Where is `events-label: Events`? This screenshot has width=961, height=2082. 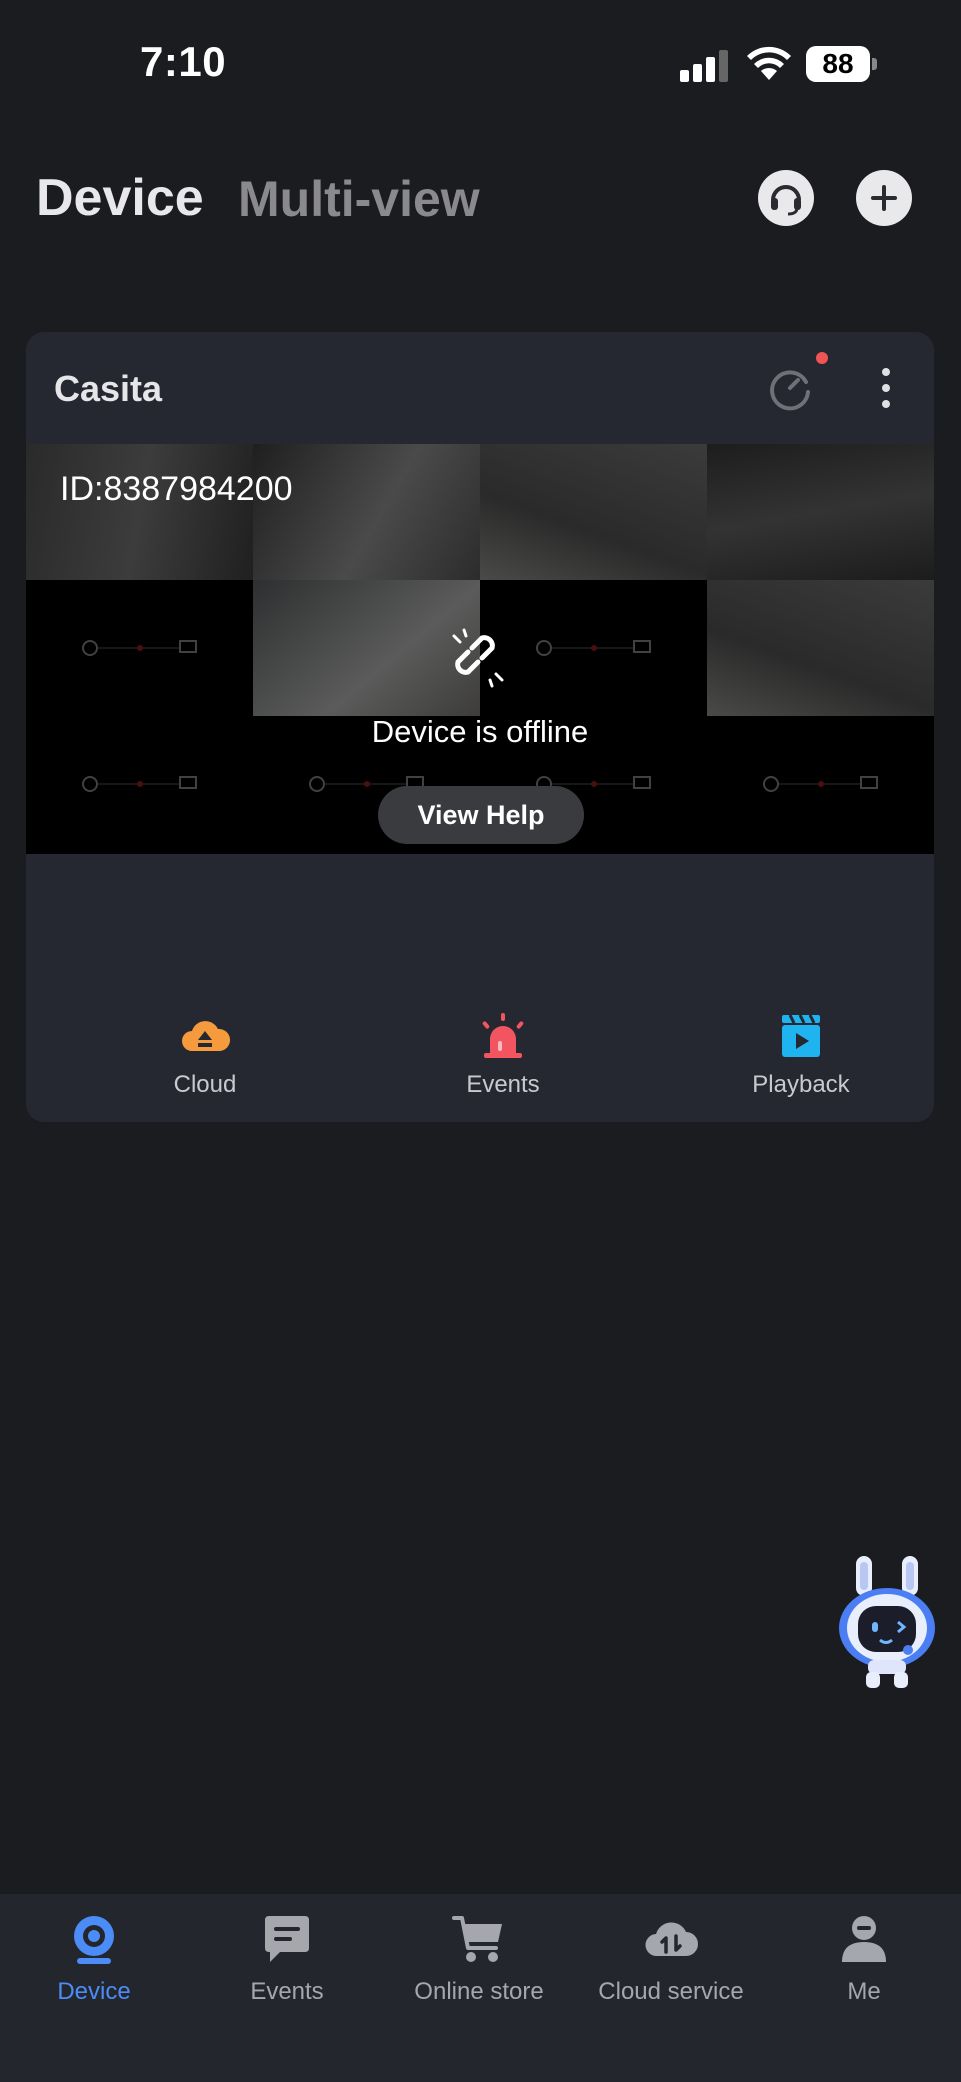
events-label: Events is located at coordinates (503, 1084).